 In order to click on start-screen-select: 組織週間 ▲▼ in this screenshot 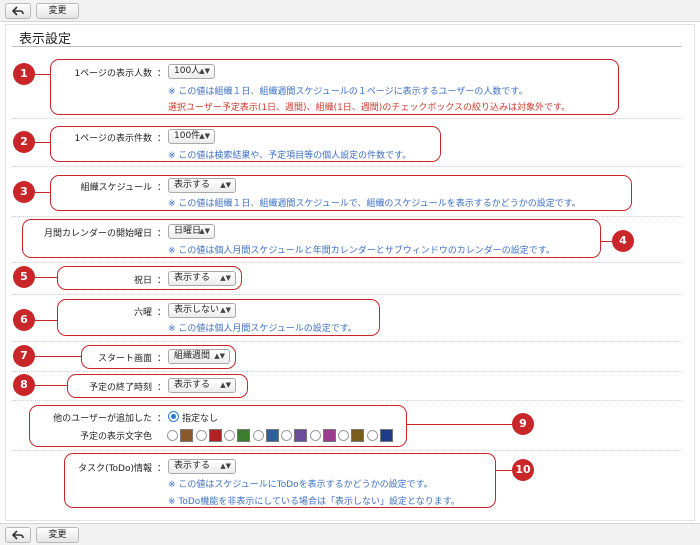, I will do `click(199, 356)`.